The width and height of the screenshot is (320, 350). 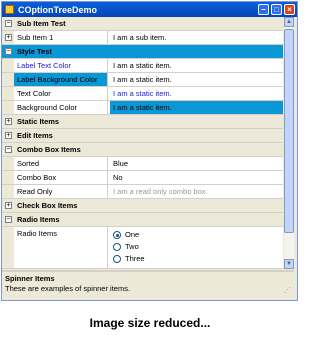 What do you see at coordinates (196, 177) in the screenshot?
I see `item-value: No` at bounding box center [196, 177].